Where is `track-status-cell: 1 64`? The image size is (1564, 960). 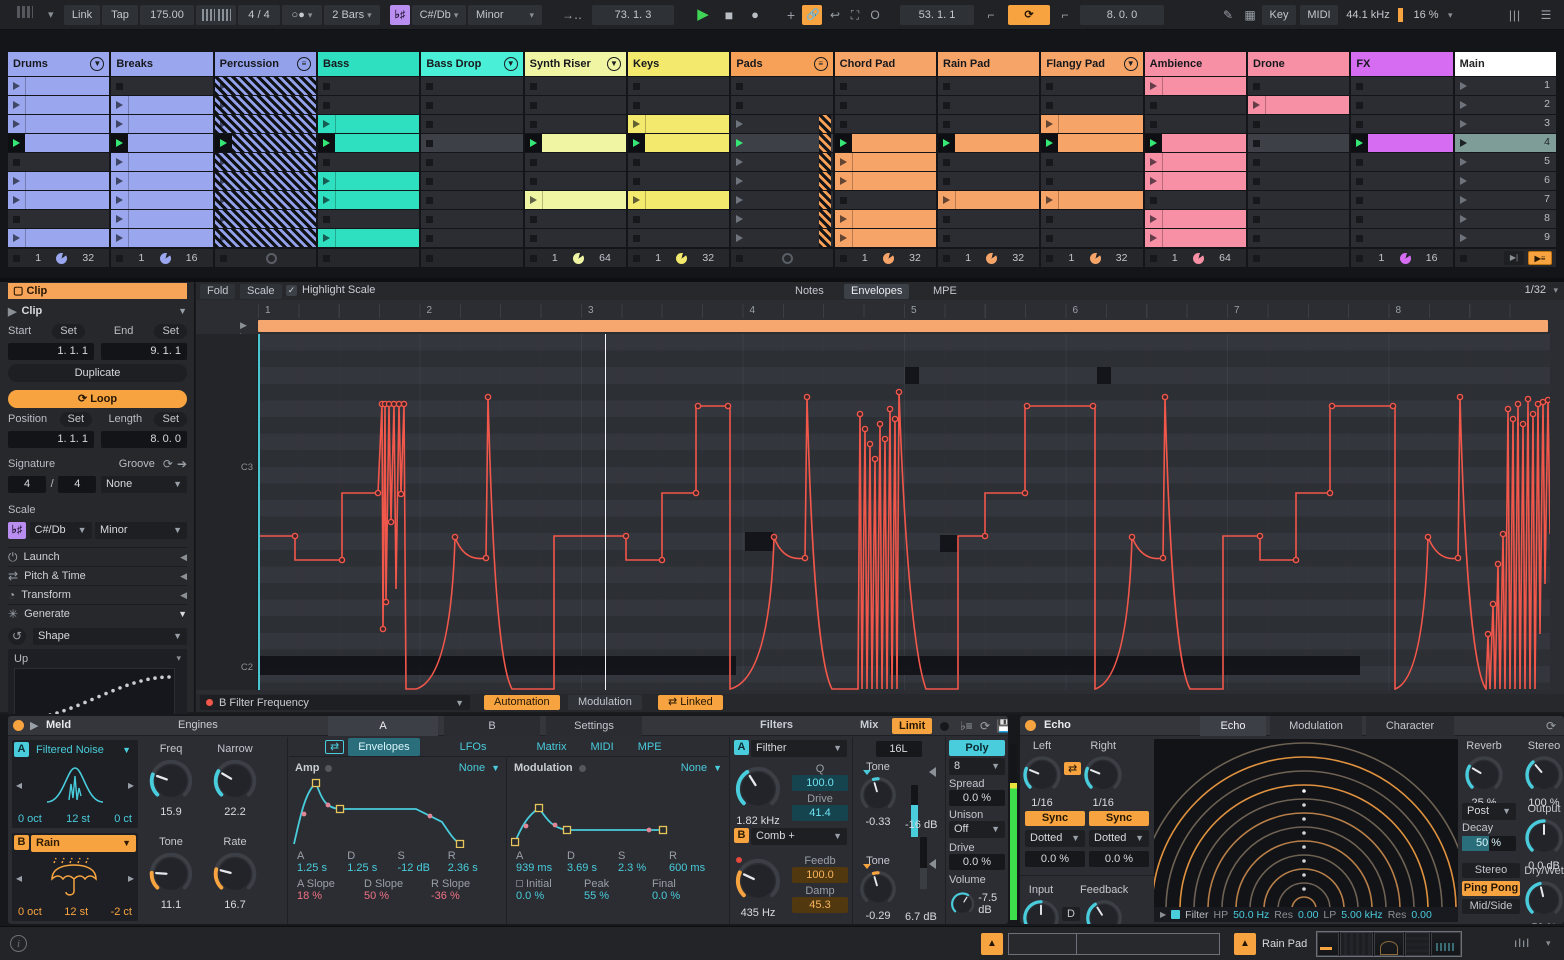
track-status-cell: 1 64 is located at coordinates (575, 258).